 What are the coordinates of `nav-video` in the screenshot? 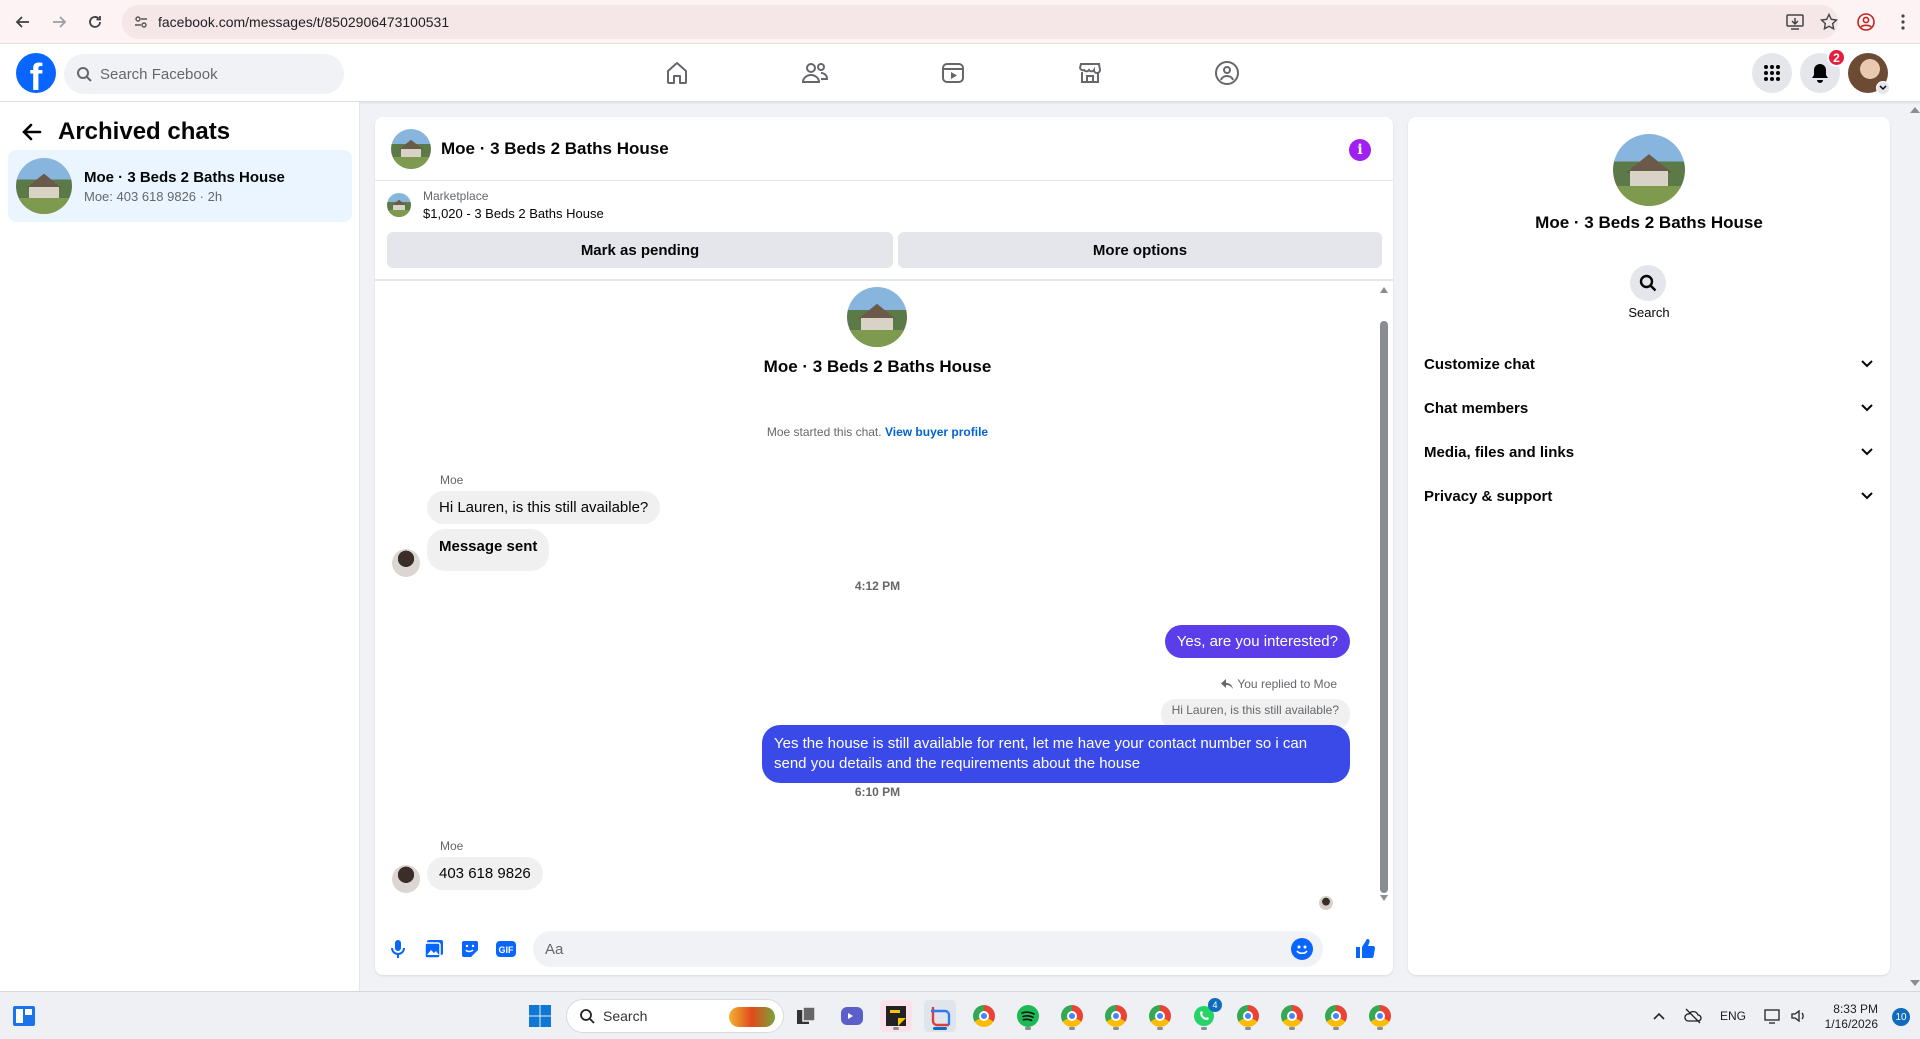 It's located at (953, 73).